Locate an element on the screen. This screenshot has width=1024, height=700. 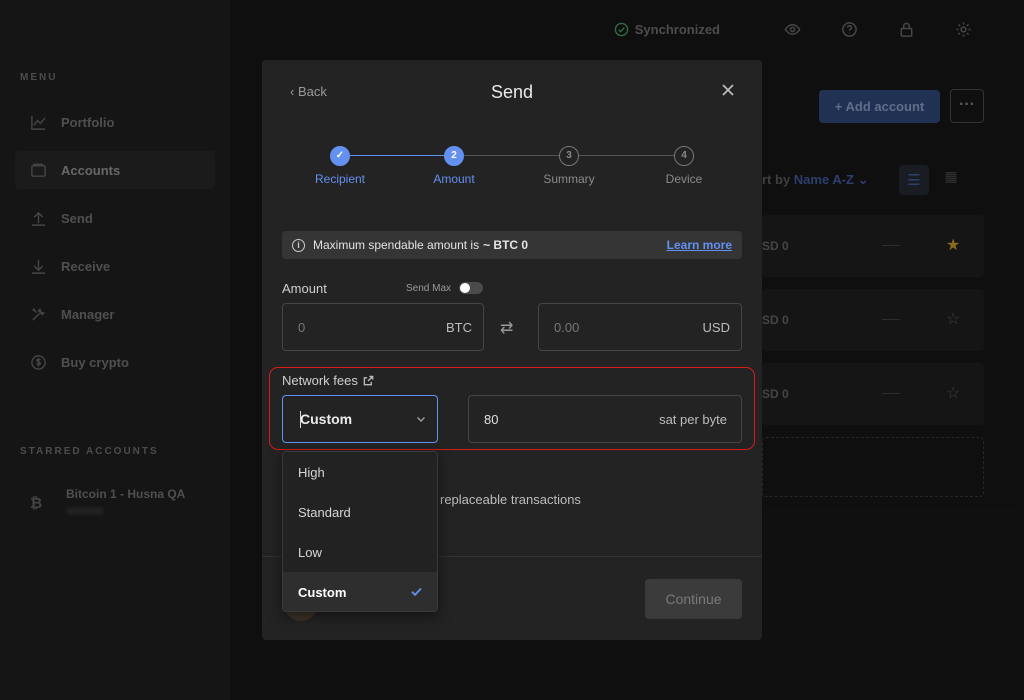
crypto-amount-input: 0 BTC is located at coordinates (383, 327).